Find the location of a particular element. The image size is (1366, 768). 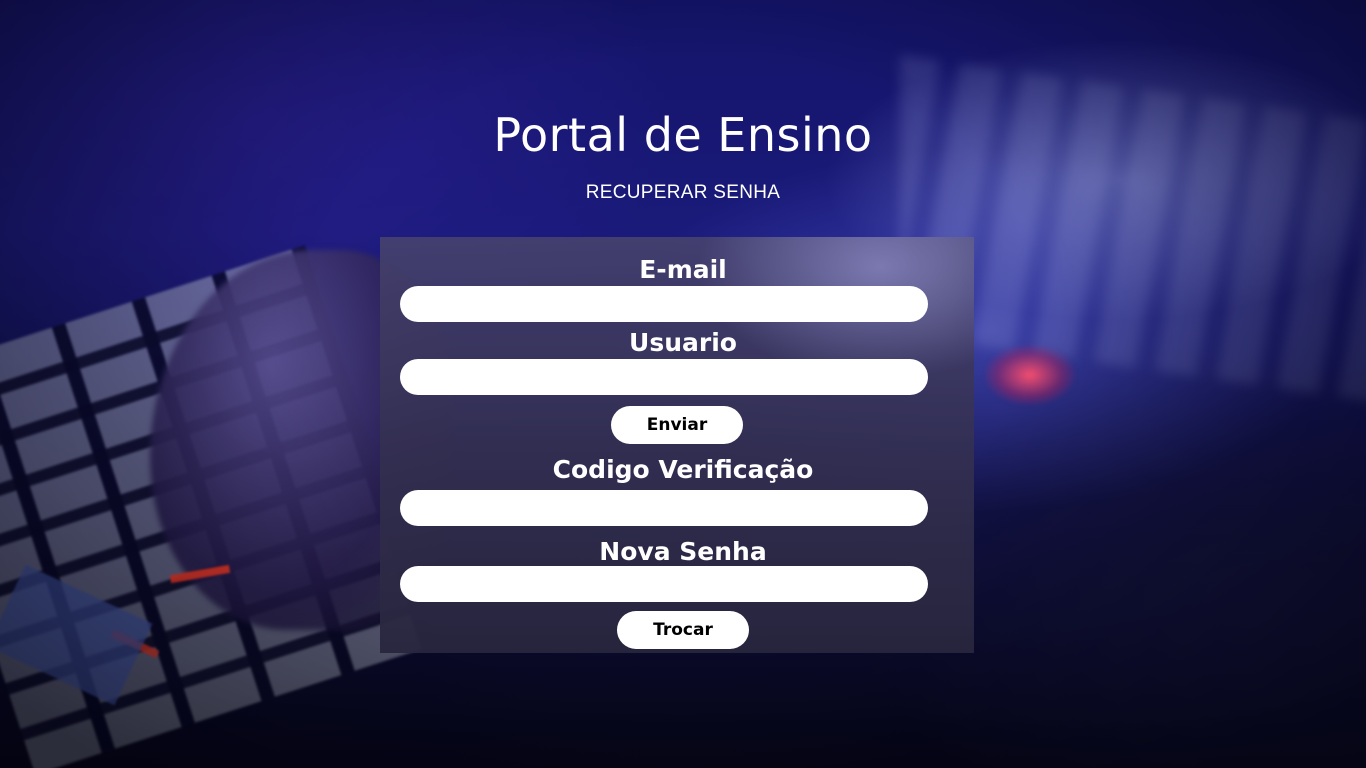

usuario-label: Usuario is located at coordinates (683, 342).